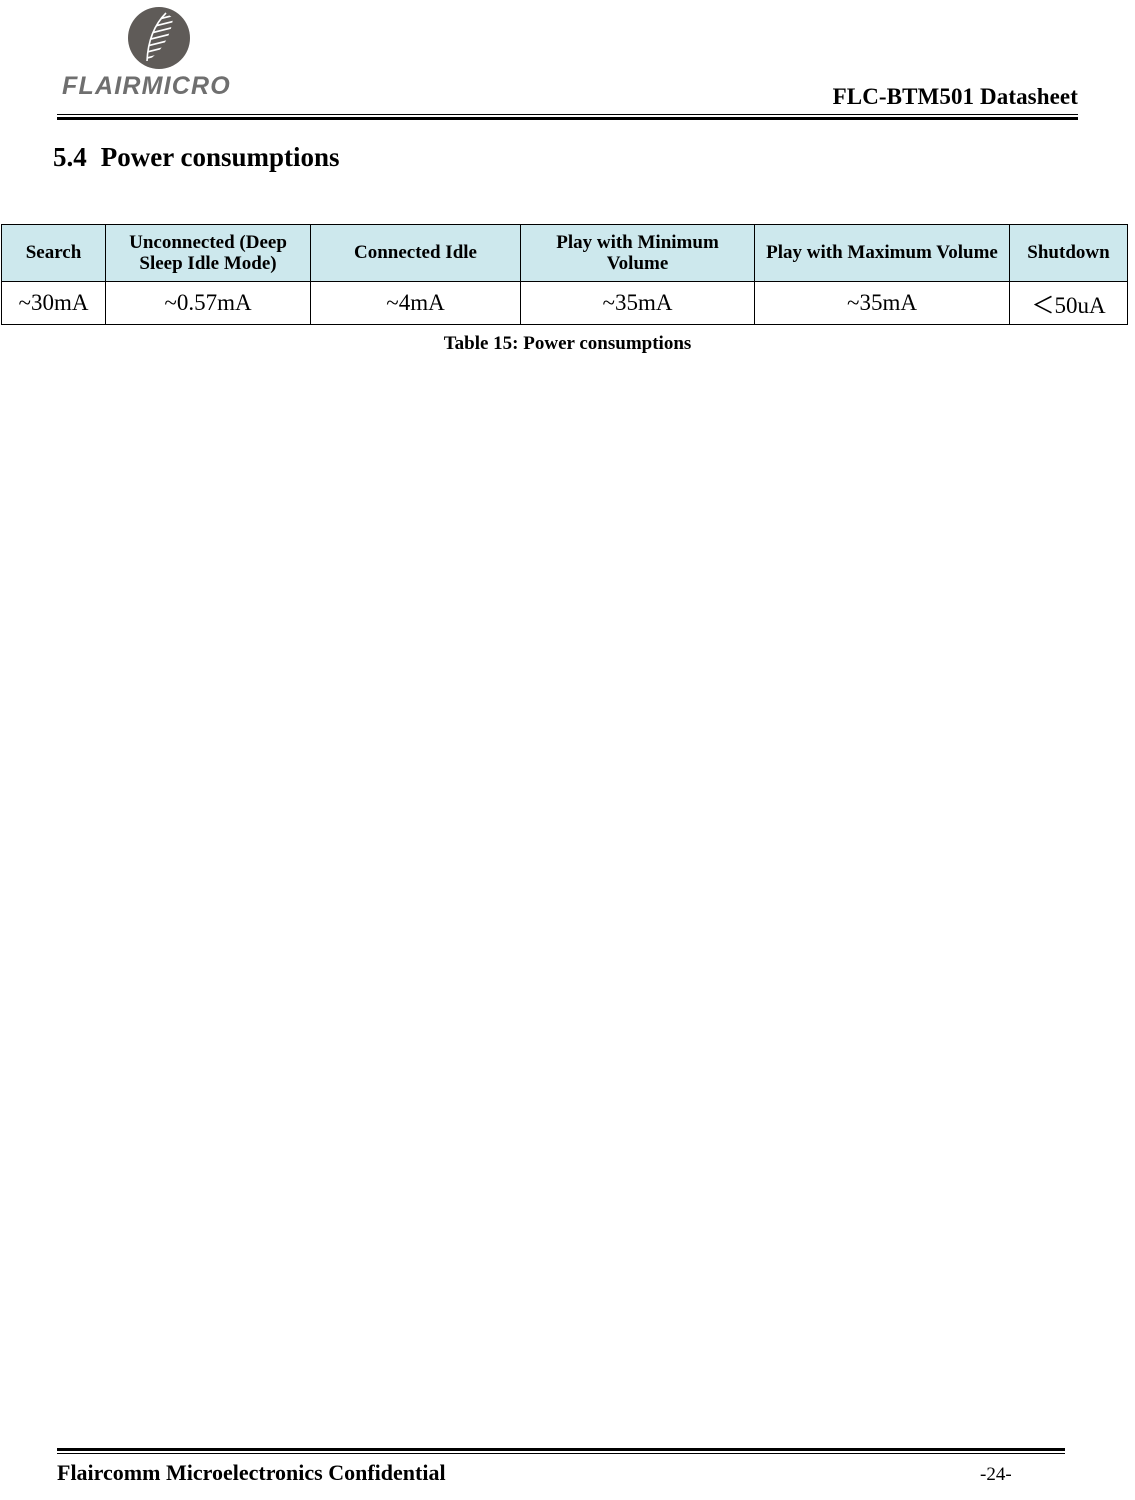 This screenshot has width=1135, height=1500. Describe the element at coordinates (53, 253) in the screenshot. I see `column-header-search: Search` at that location.